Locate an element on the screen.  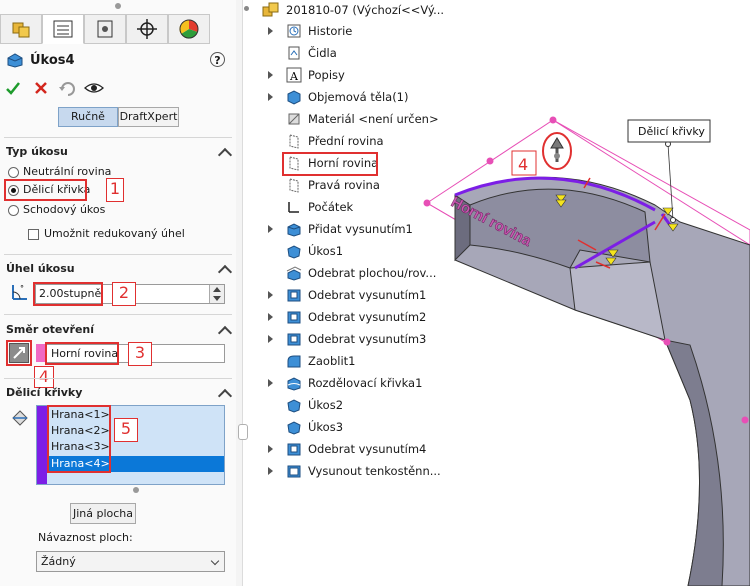
tab-manual: Ručně is located at coordinates (88, 117).